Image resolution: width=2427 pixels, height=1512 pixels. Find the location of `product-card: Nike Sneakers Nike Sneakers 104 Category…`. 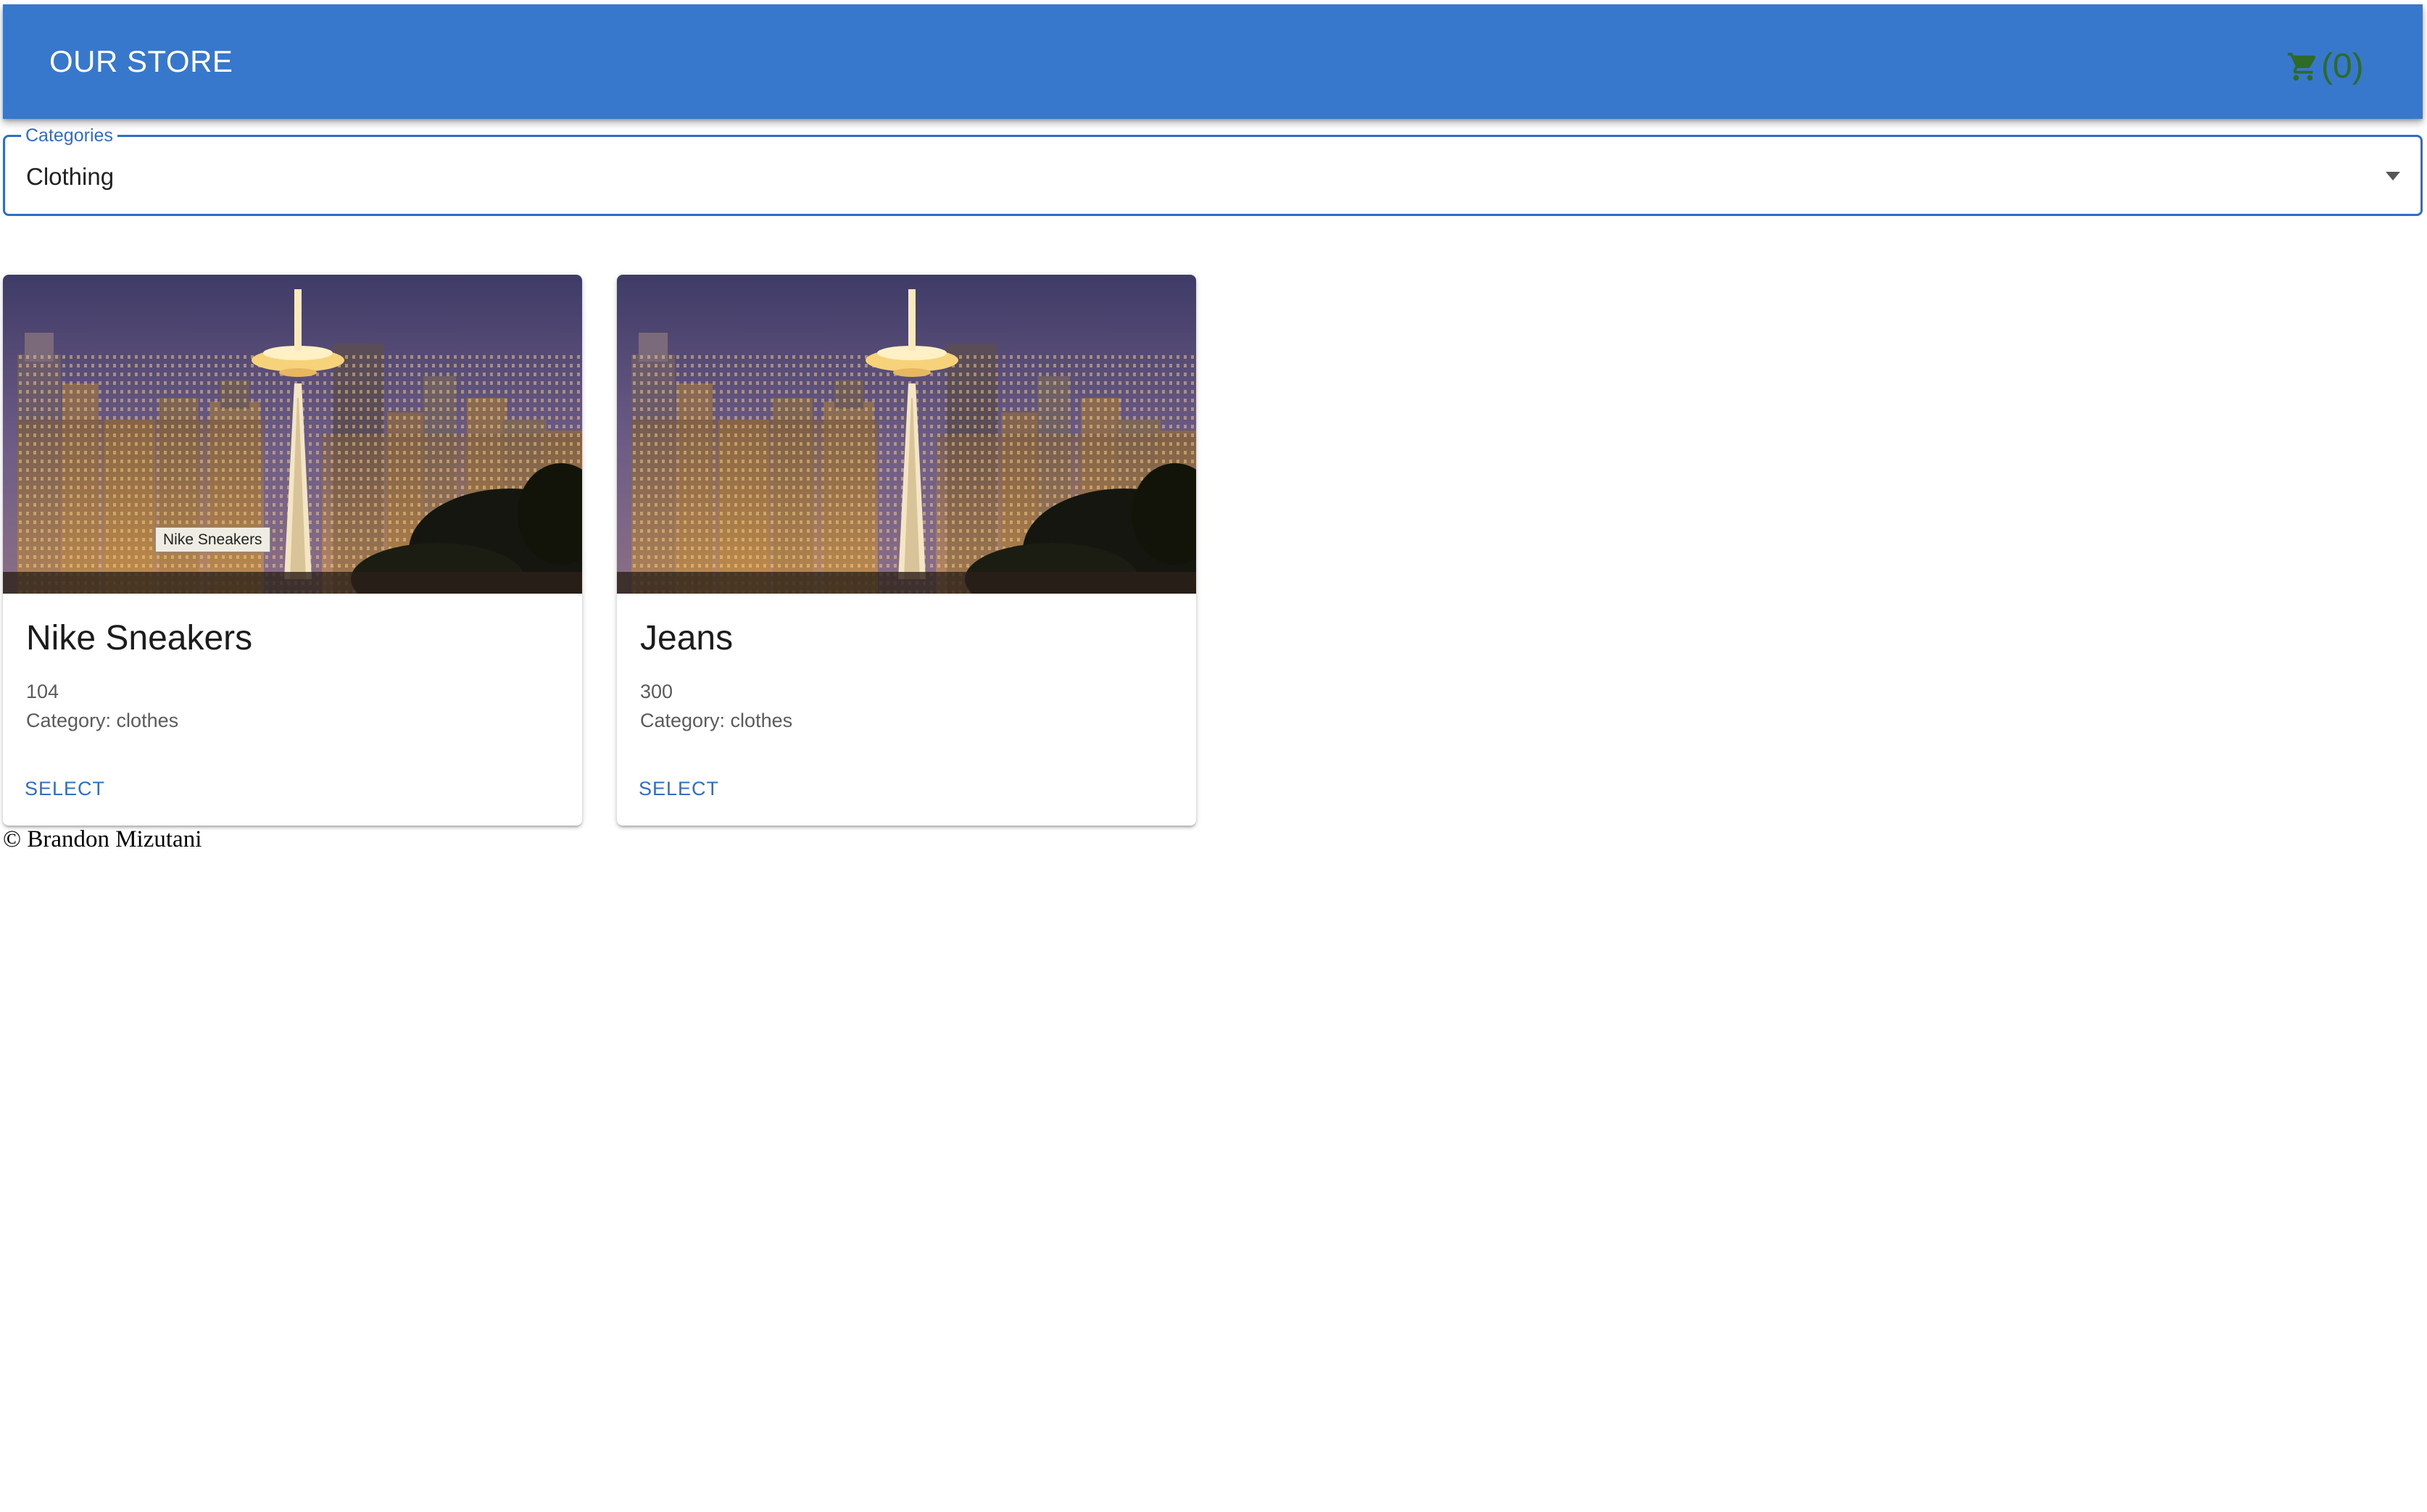

product-card: Nike Sneakers Nike Sneakers 104 Category… is located at coordinates (292, 550).